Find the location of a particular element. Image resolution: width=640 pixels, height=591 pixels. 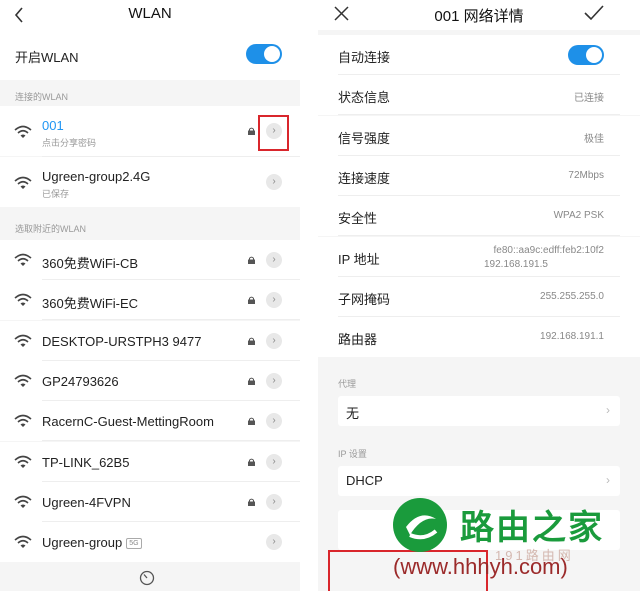

detail-value: fe80::aa9c:edff:feb2:10f2 is located at coordinates (548, 250).